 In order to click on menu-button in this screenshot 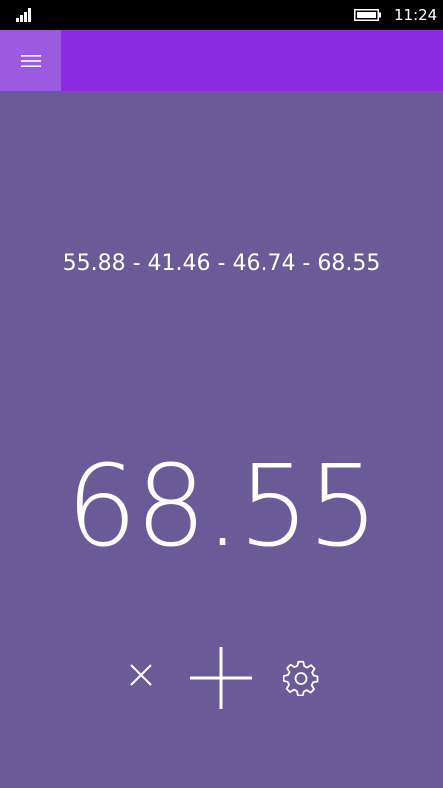, I will do `click(30, 60)`.